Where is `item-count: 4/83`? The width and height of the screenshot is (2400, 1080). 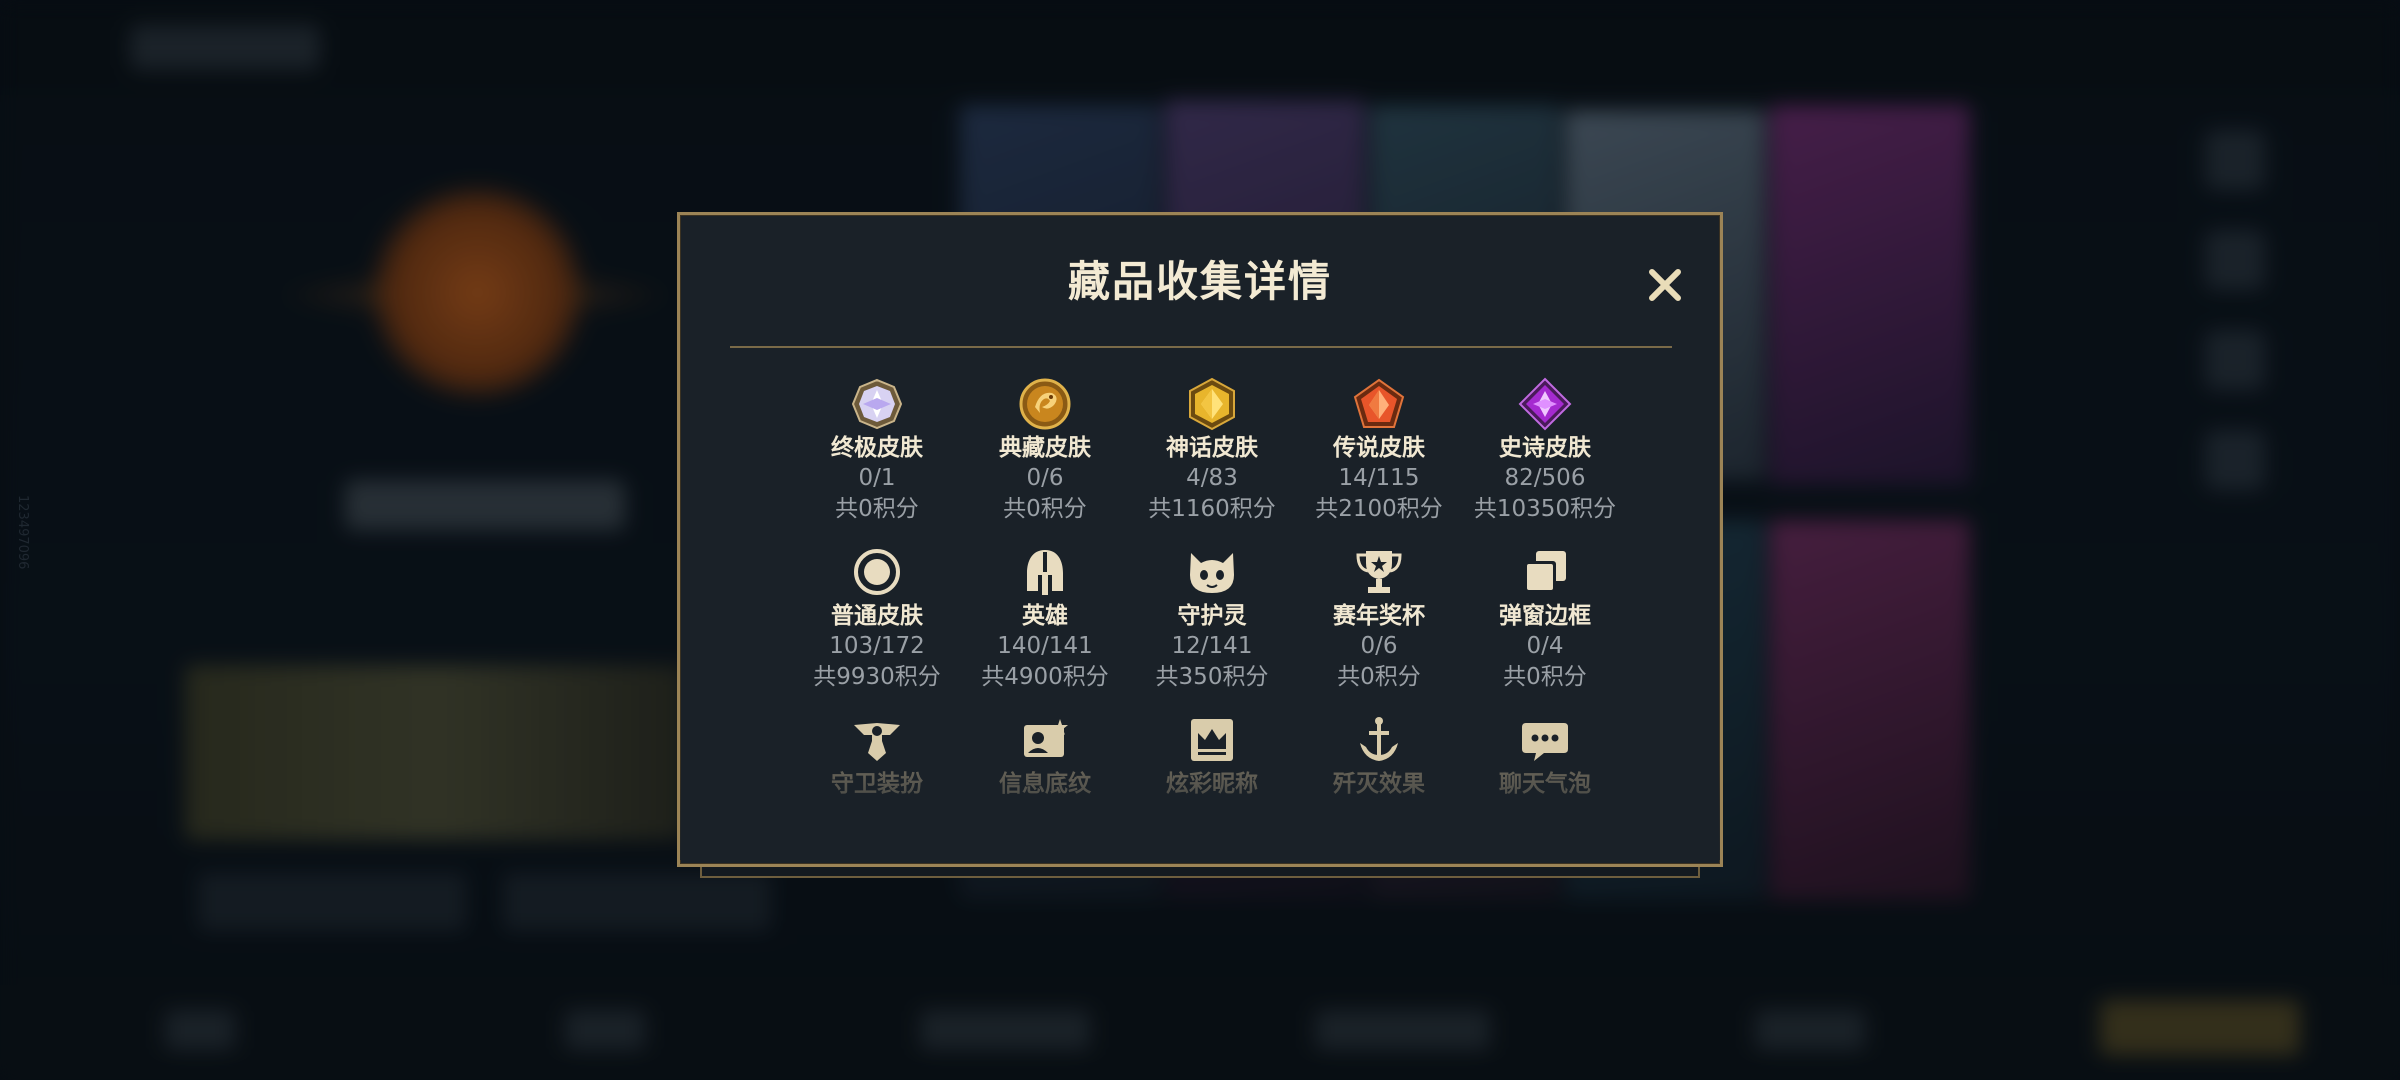 item-count: 4/83 is located at coordinates (1212, 478).